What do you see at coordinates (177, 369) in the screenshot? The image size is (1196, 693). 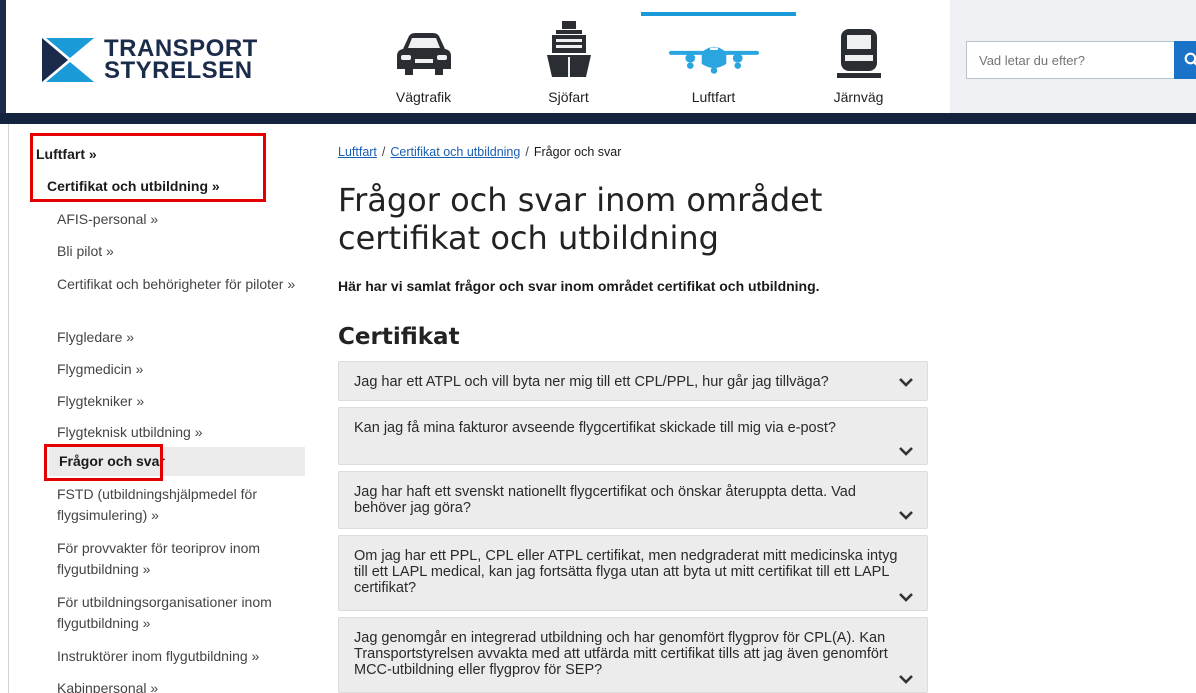 I see `sidebar-item-flygmedicin: Flygmedicin »` at bounding box center [177, 369].